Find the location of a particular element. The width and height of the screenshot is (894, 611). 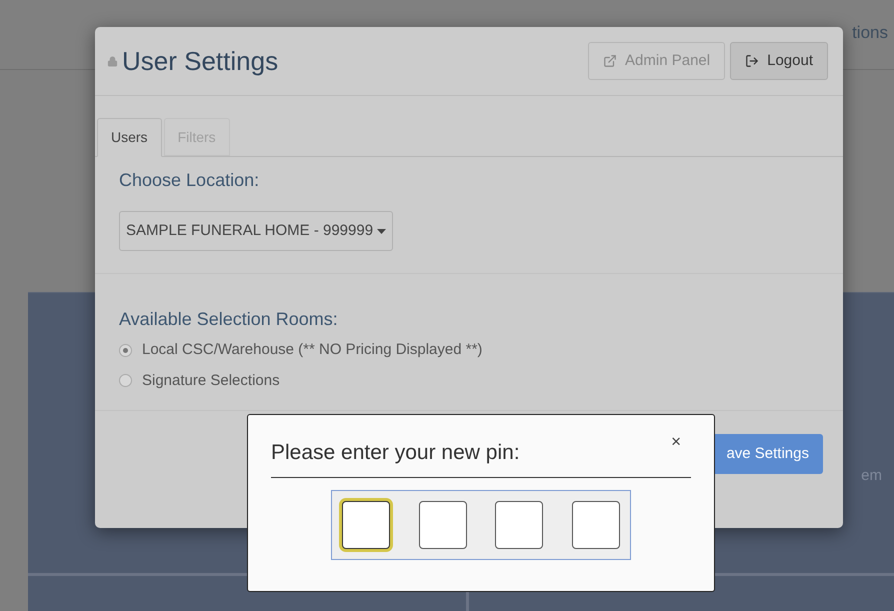

close-button: × is located at coordinates (676, 441).